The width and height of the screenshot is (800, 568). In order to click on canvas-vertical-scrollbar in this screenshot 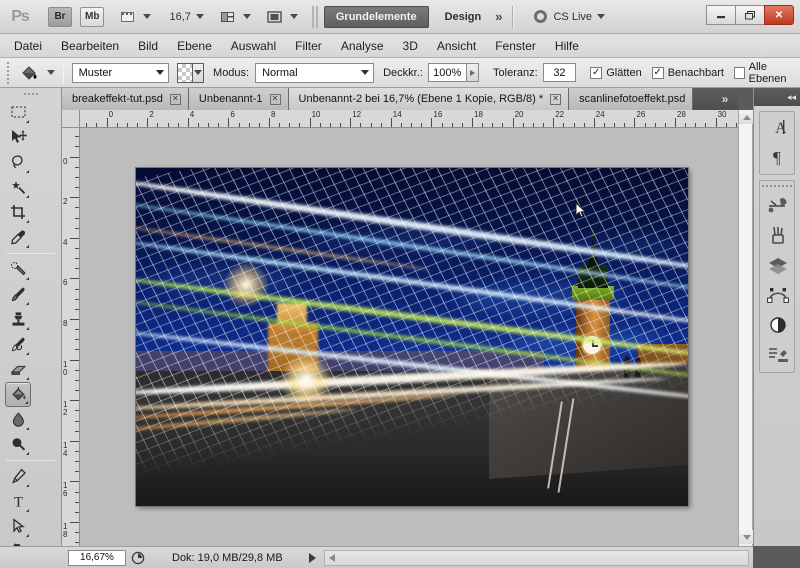, I will do `click(746, 328)`.